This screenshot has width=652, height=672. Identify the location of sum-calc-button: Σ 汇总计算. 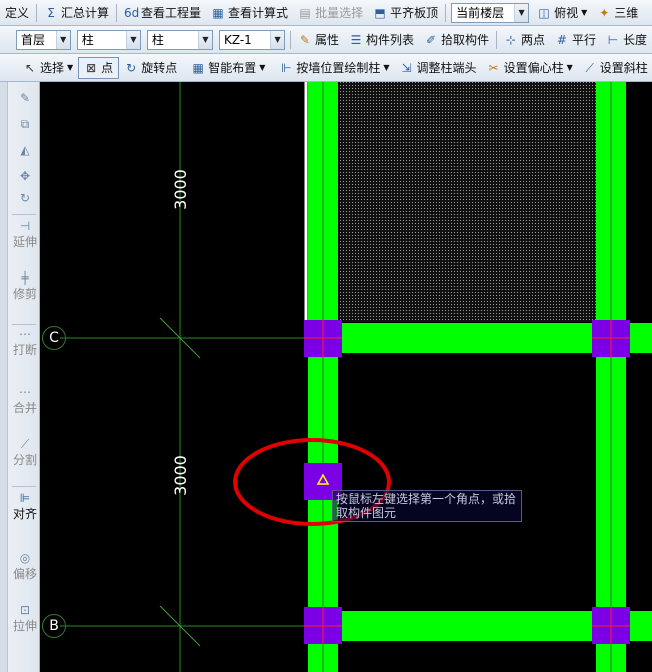
(76, 13).